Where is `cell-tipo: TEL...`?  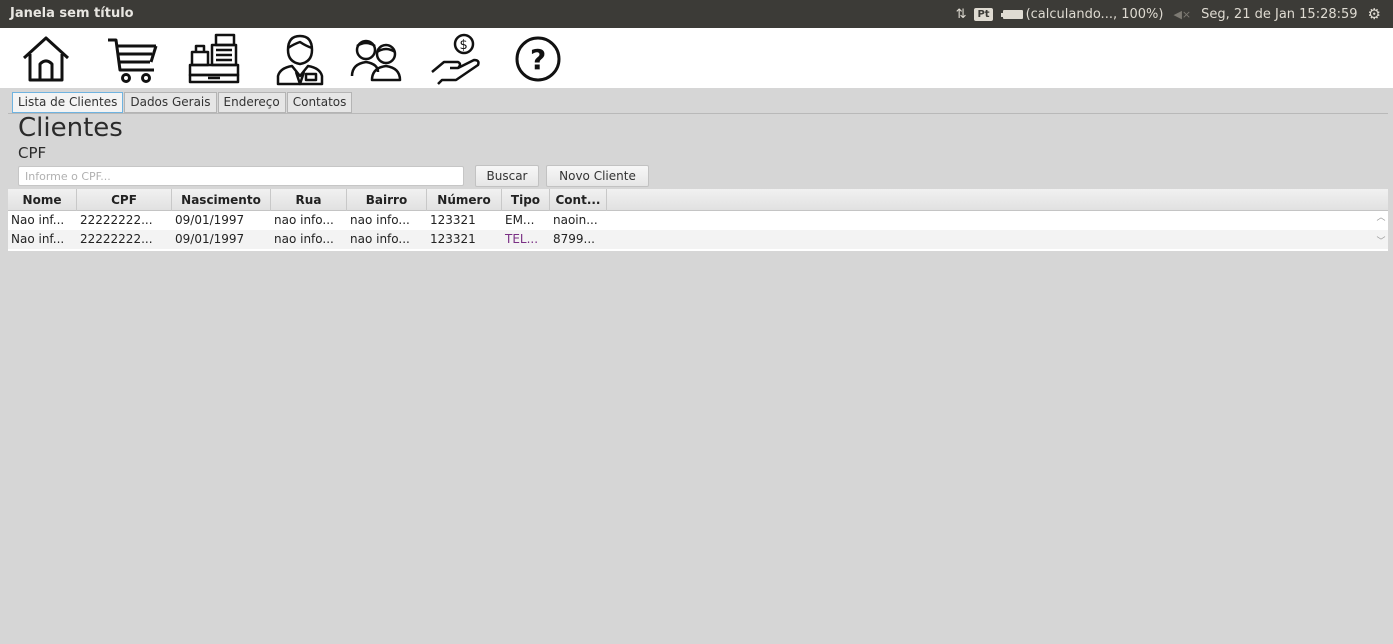 cell-tipo: TEL... is located at coordinates (522, 239).